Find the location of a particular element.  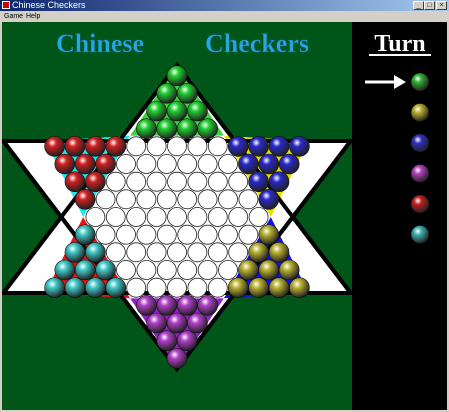

menu-game: Game is located at coordinates (13, 16).